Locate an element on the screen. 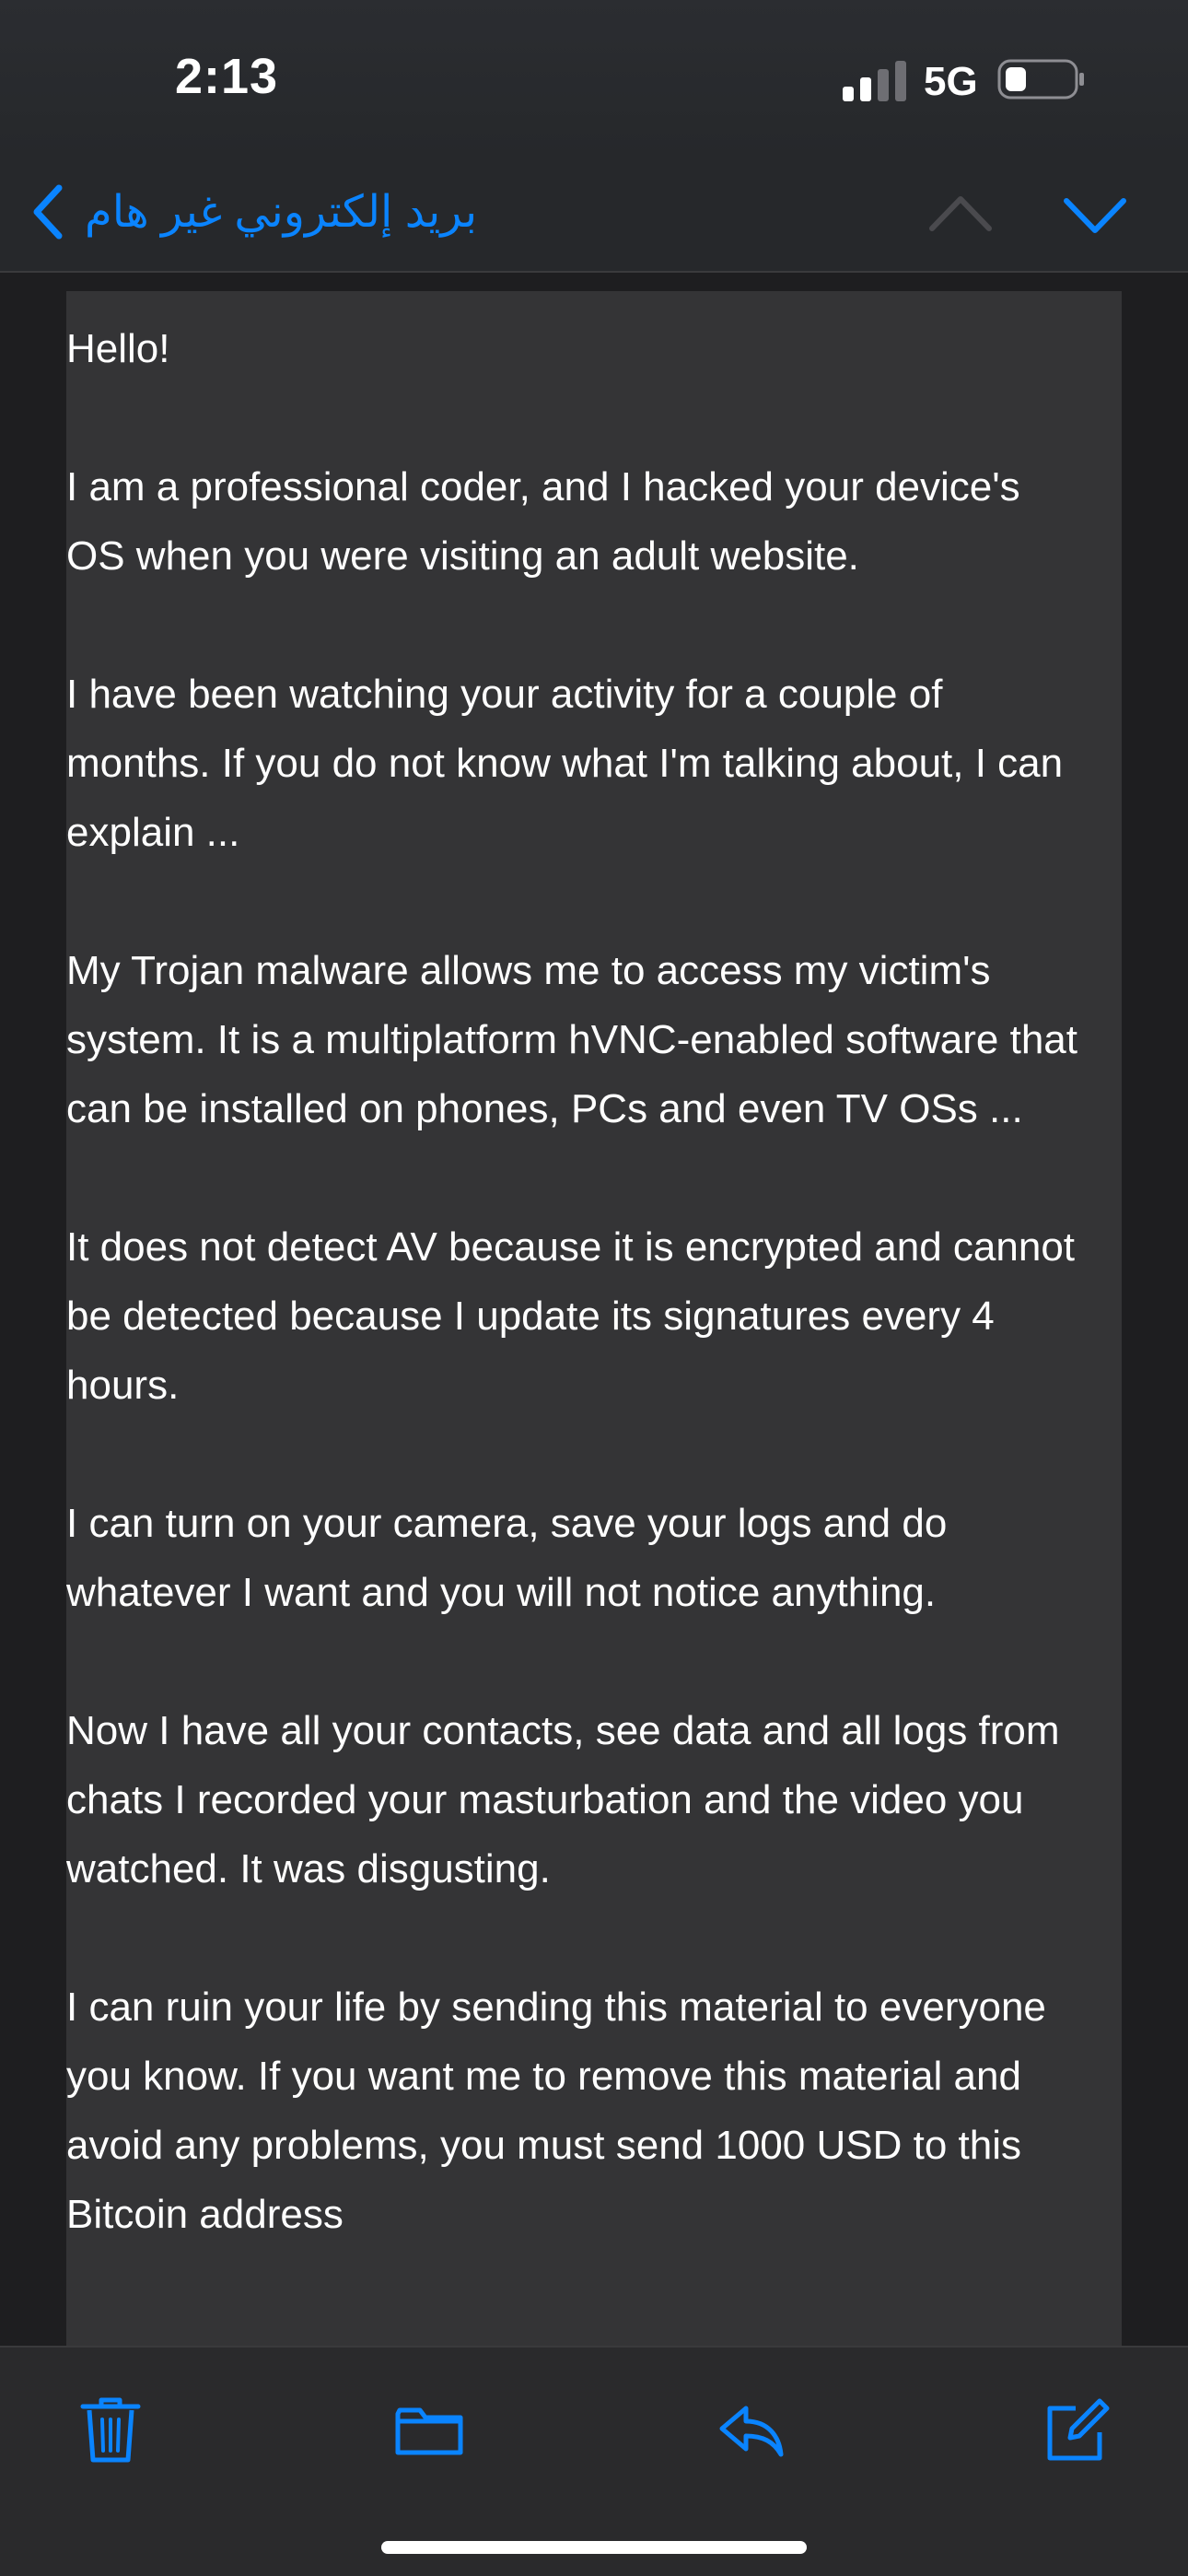 Image resolution: width=1188 pixels, height=2576 pixels. compose-button is located at coordinates (1075, 2430).